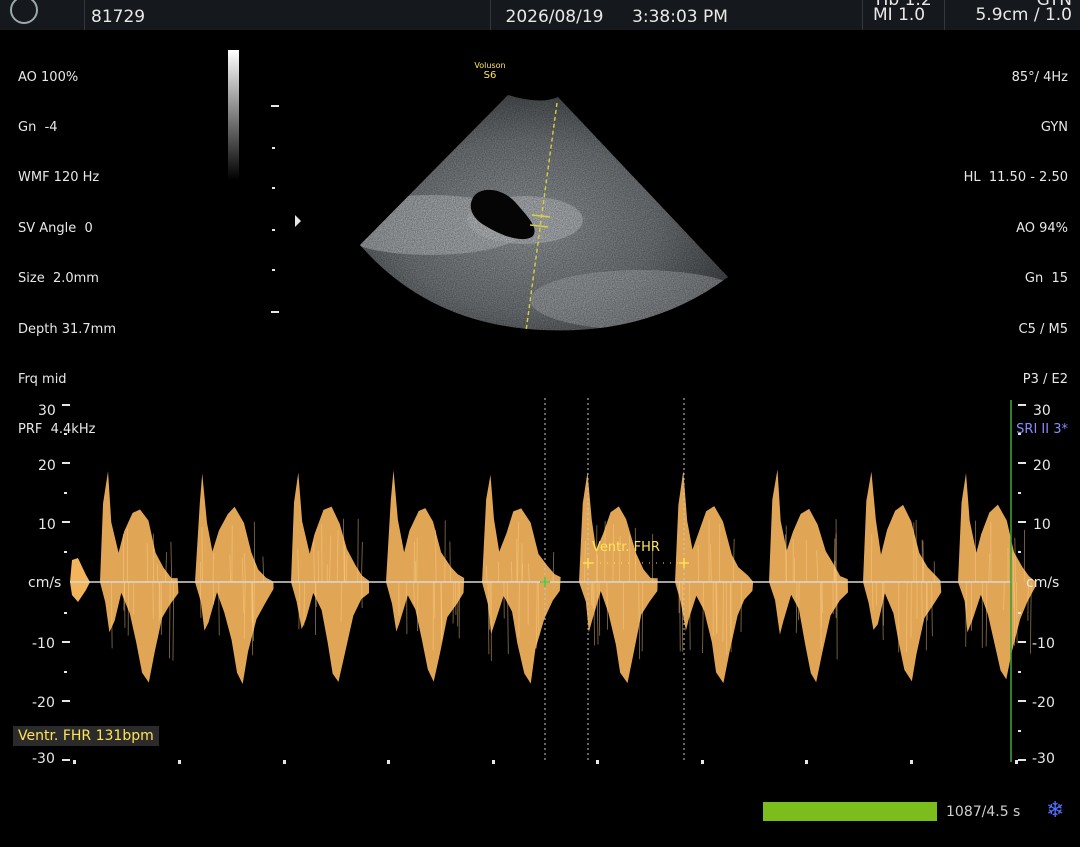 This screenshot has width=1080, height=847. What do you see at coordinates (285, 207) in the screenshot?
I see `depth-scale` at bounding box center [285, 207].